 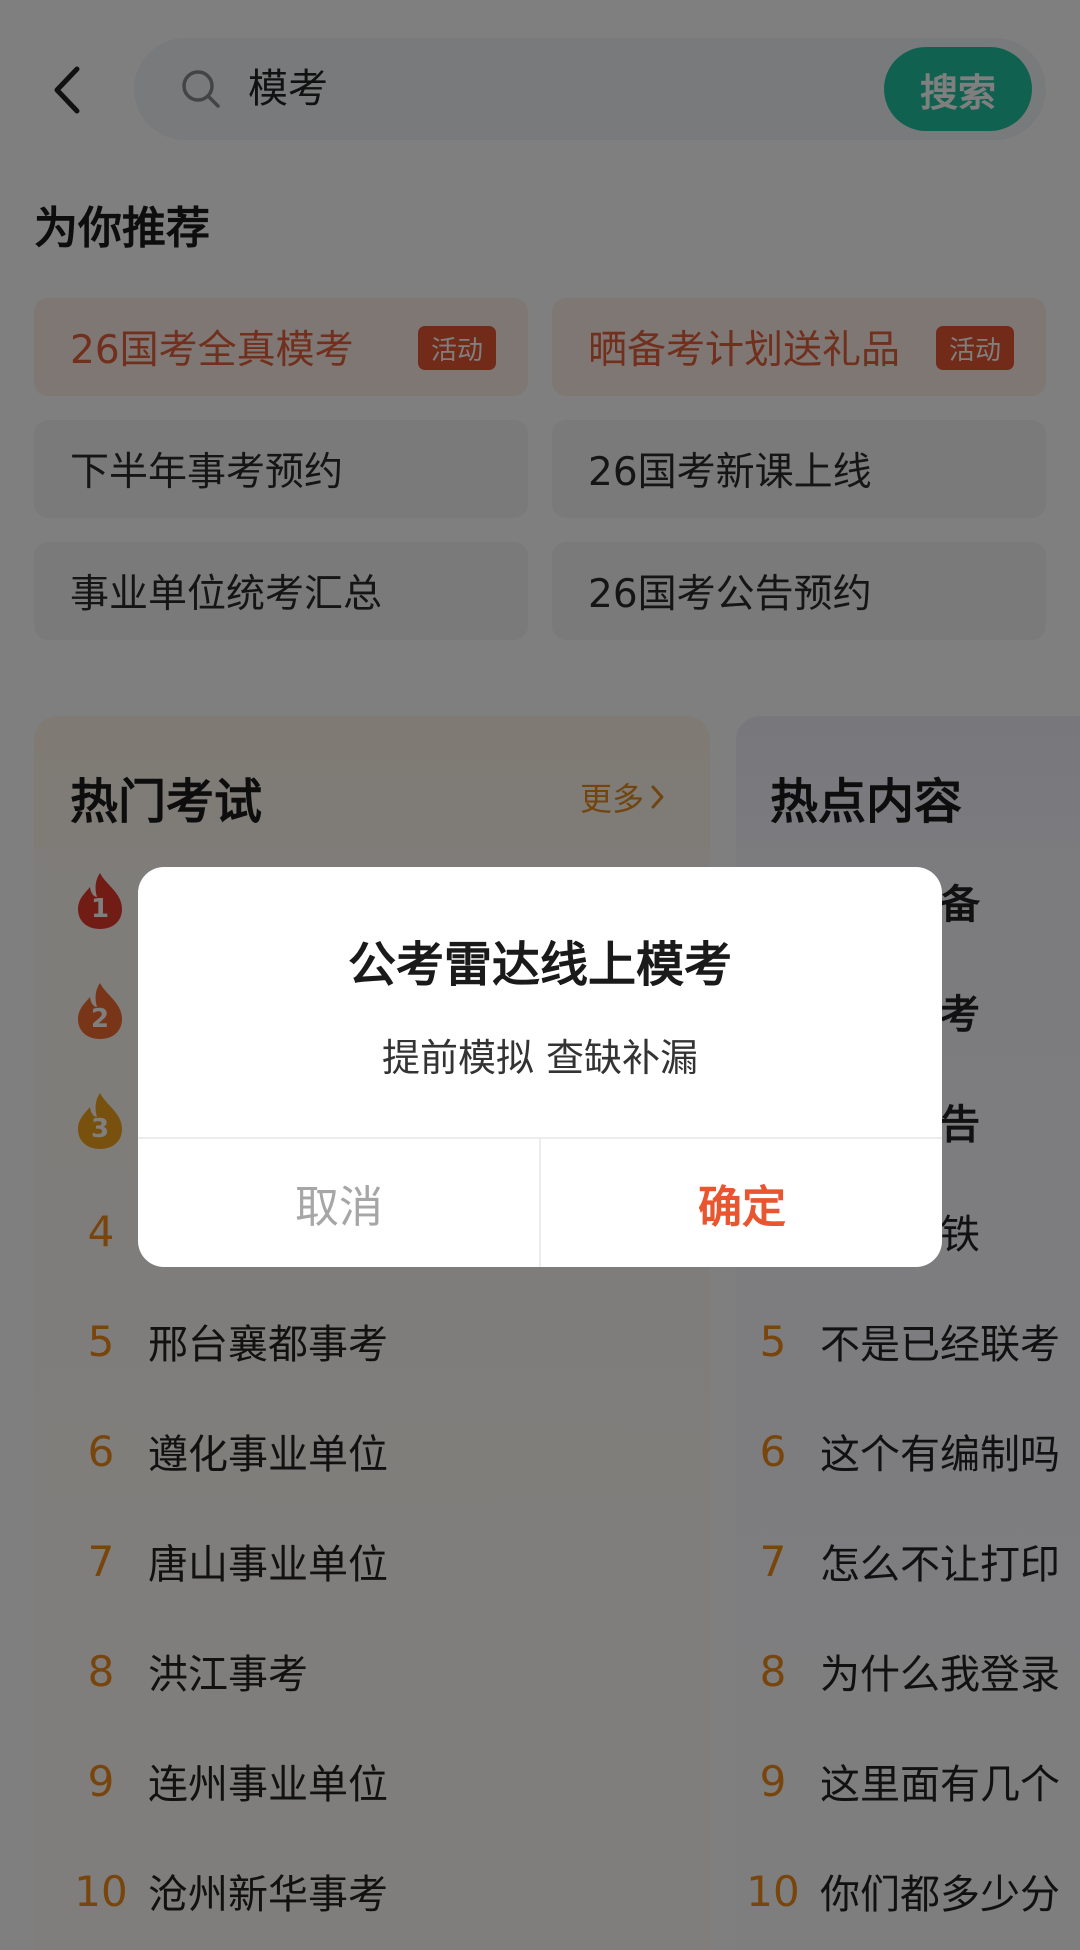 What do you see at coordinates (339, 1203) in the screenshot?
I see `cancel-button: 取消` at bounding box center [339, 1203].